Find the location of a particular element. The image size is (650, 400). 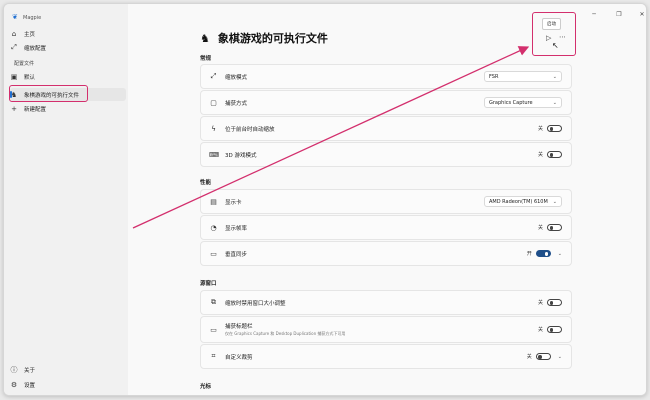

setting-label: 捕获标题栏 is located at coordinates (239, 327).